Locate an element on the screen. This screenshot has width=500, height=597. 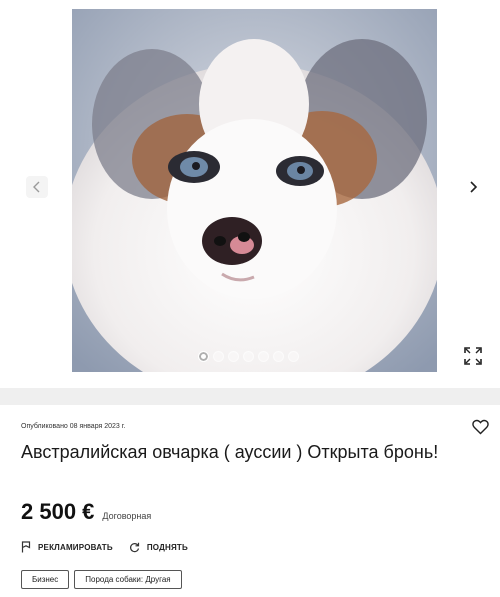
tag-business: Бизнес is located at coordinates (45, 579).